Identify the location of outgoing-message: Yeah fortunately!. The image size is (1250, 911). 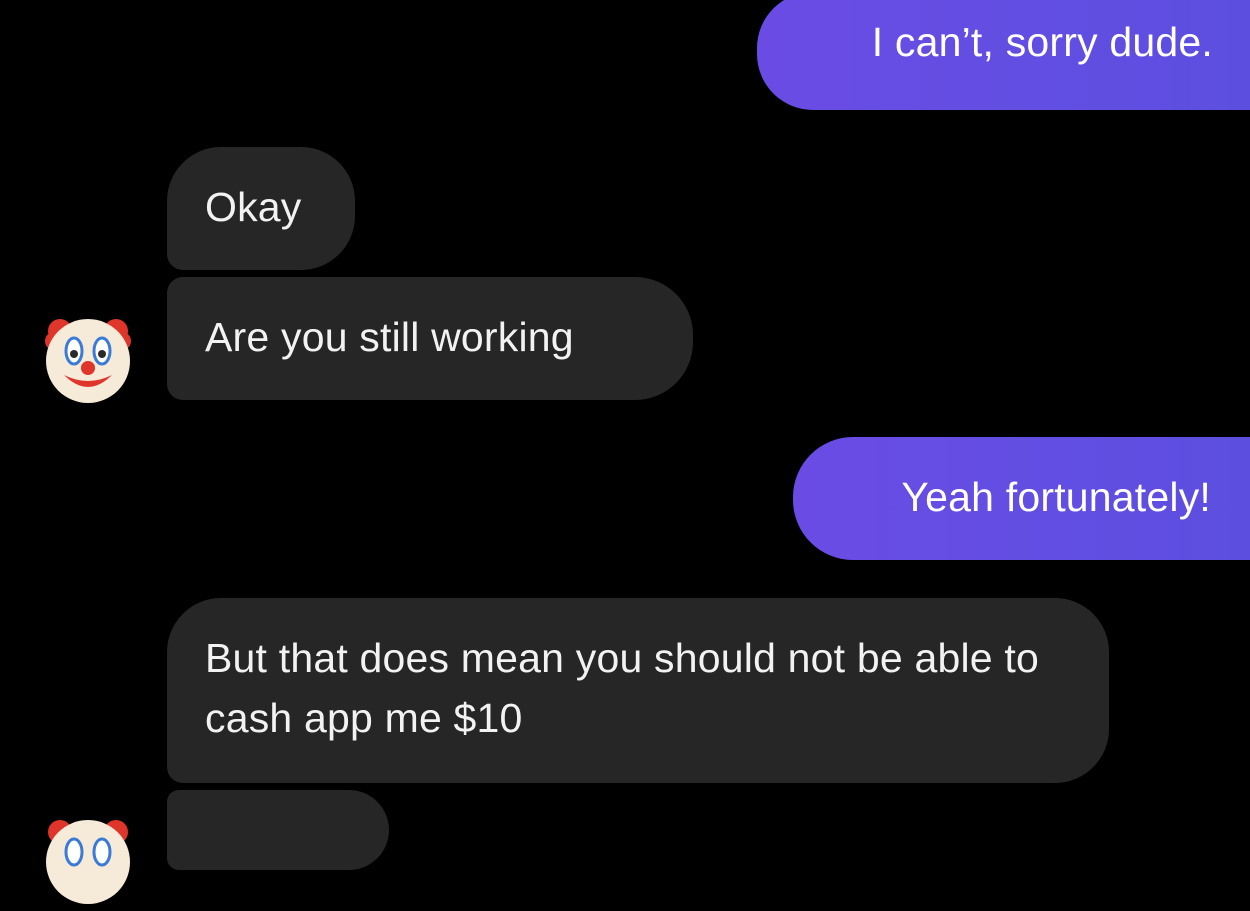
(1021, 498).